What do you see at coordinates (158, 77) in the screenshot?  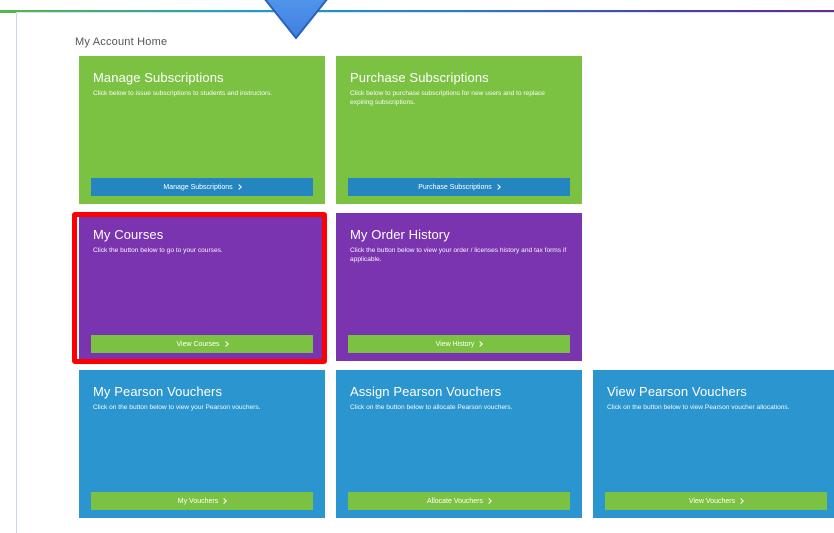 I see `tile-title: Manage Subscriptions` at bounding box center [158, 77].